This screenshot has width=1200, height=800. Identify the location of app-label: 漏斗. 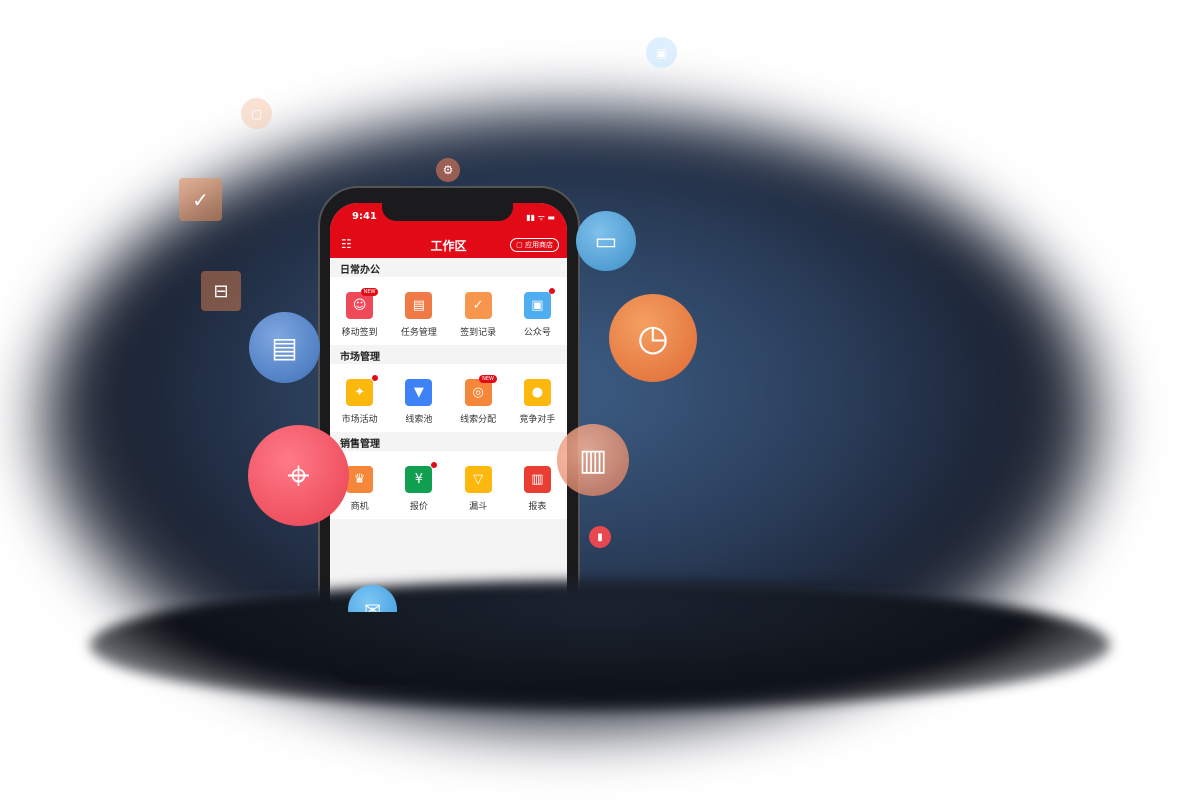
(478, 507).